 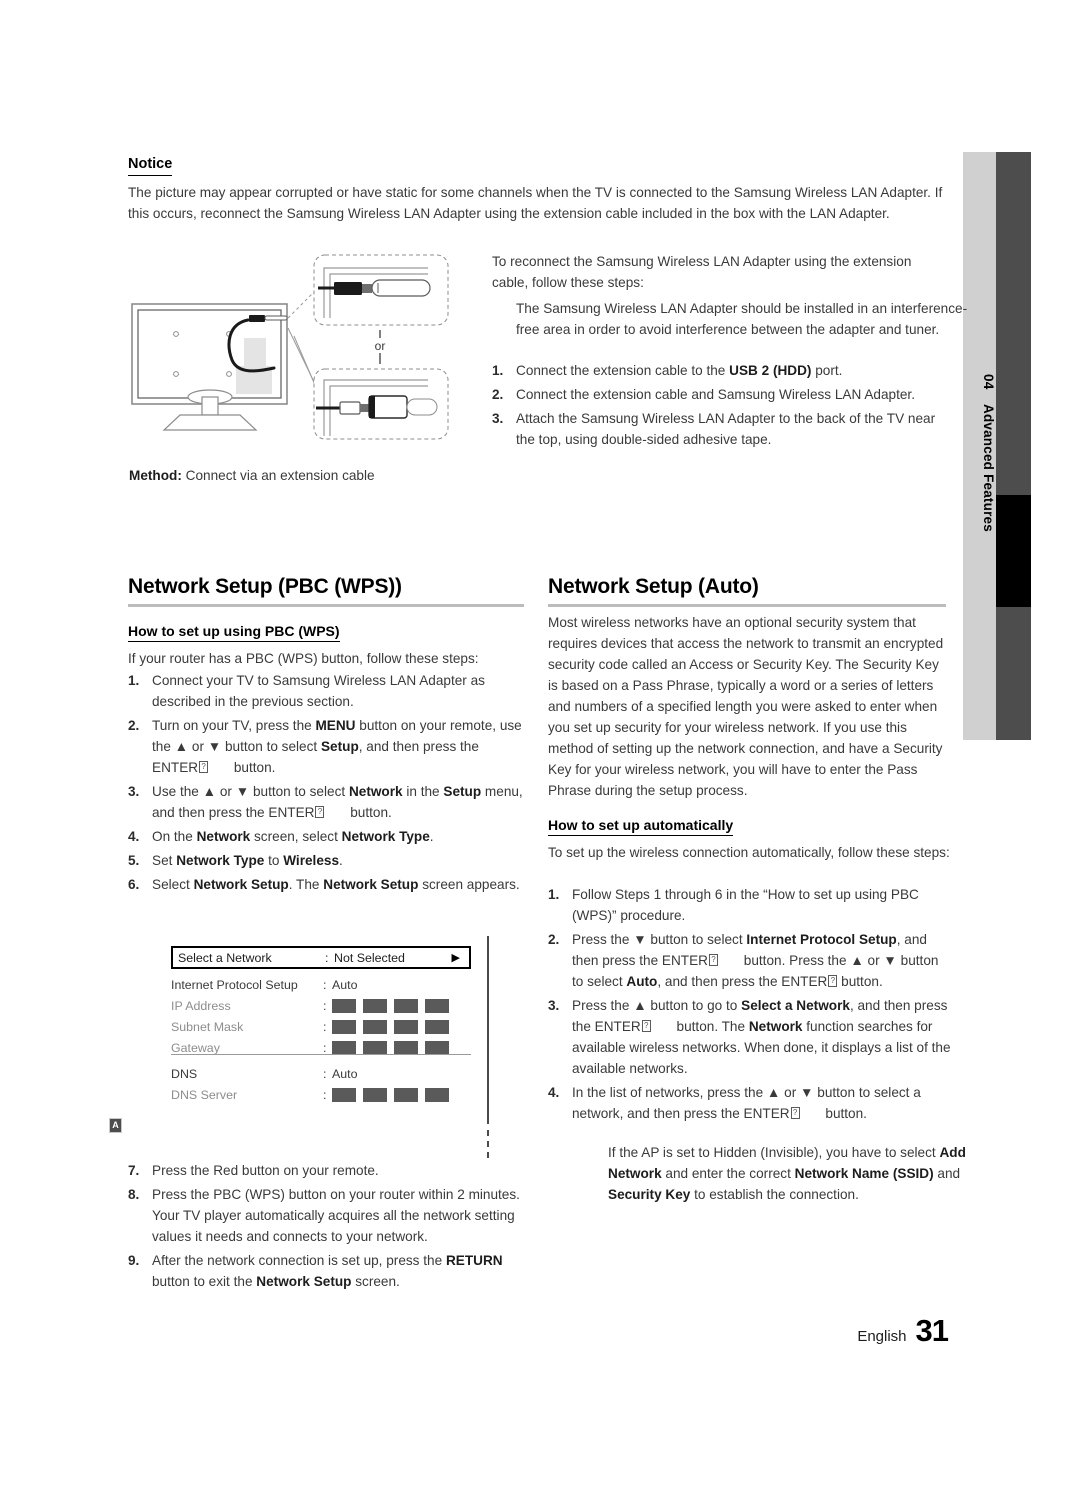 What do you see at coordinates (311, 860) in the screenshot?
I see `emphasis-text: Wireless` at bounding box center [311, 860].